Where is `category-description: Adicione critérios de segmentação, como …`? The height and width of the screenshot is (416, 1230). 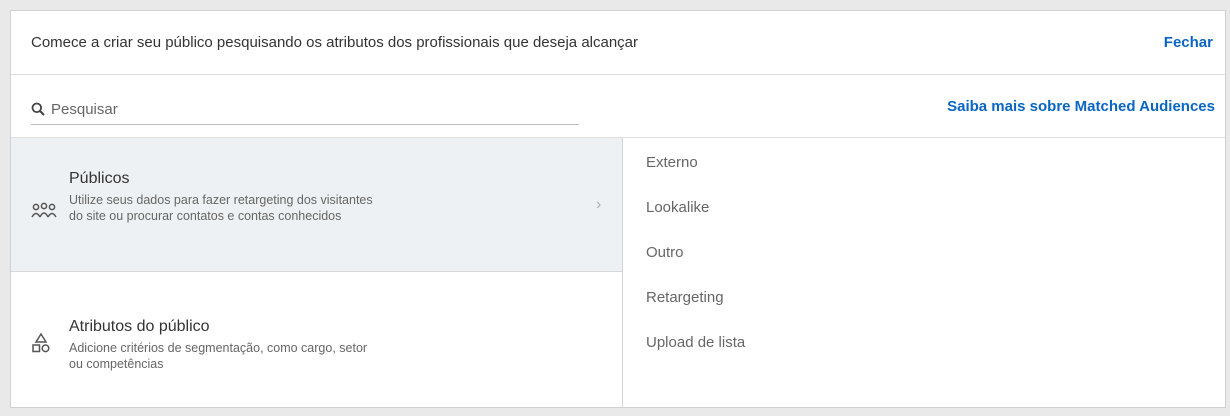
category-description: Adicione critérios de segmentação, como … is located at coordinates (218, 356).